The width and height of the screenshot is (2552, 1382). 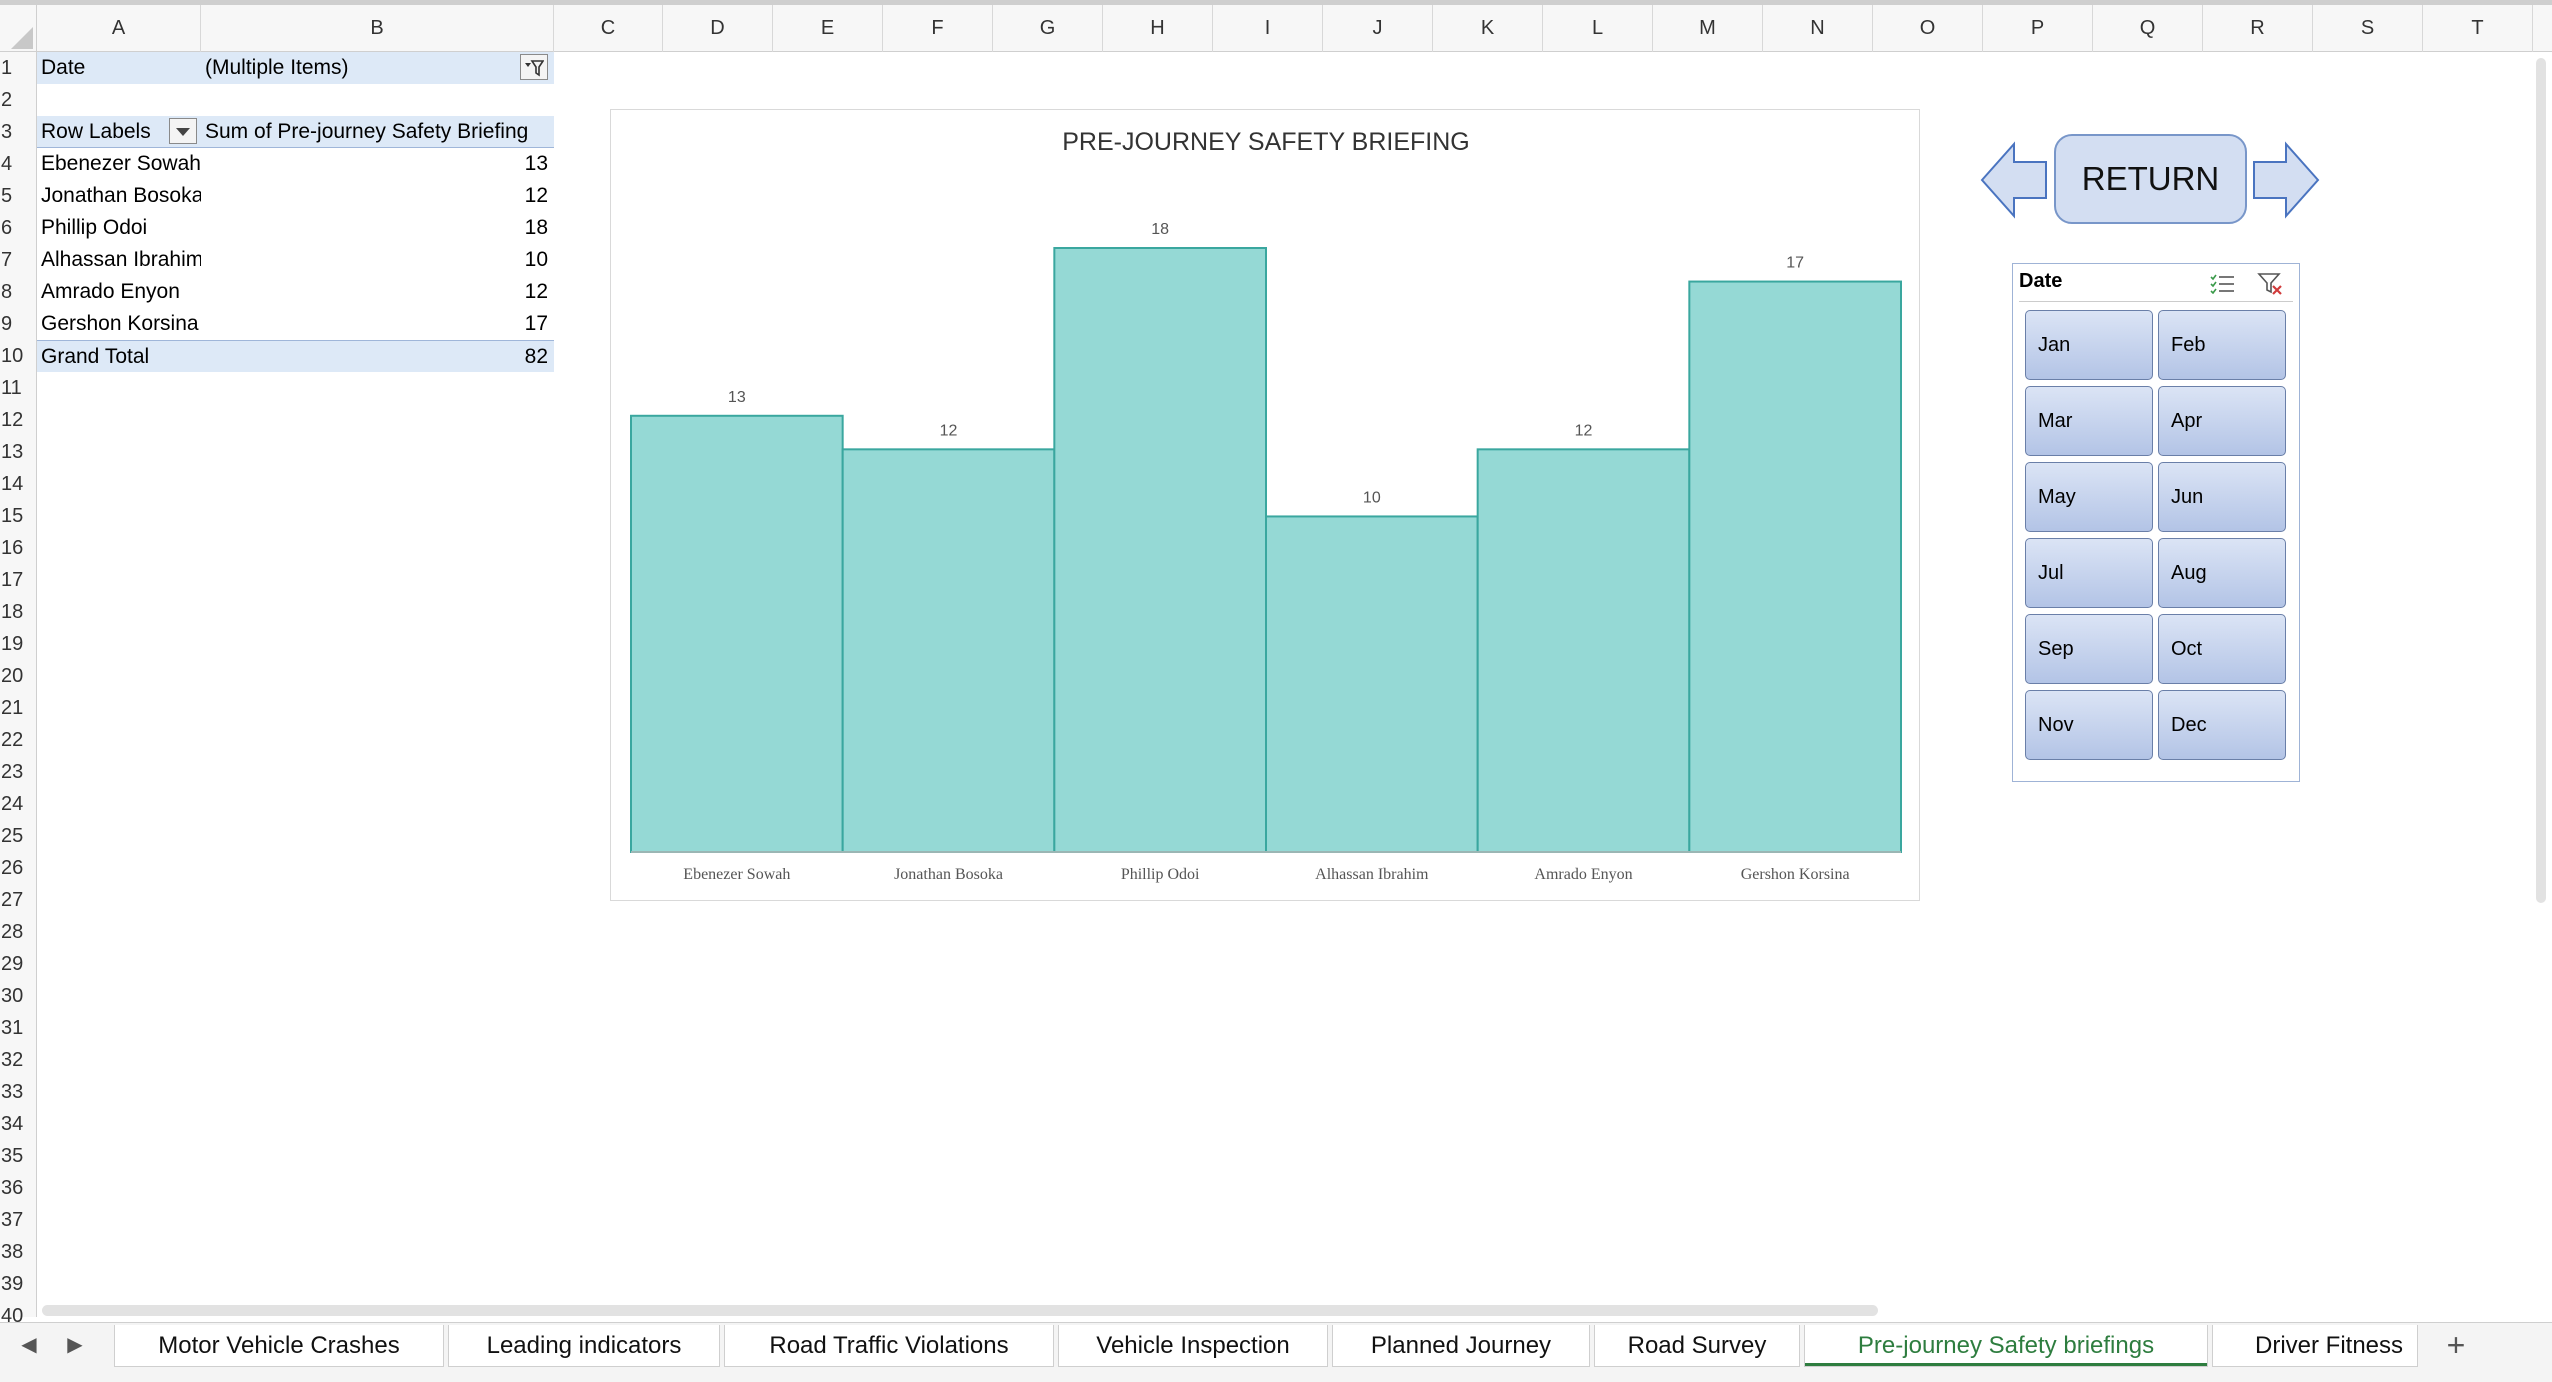 I want to click on row-header: 33, so click(x=18, y=1092).